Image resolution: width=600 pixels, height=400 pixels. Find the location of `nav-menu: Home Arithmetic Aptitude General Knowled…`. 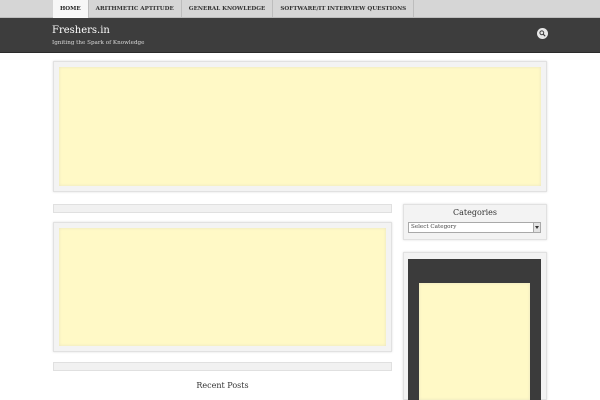

nav-menu: Home Arithmetic Aptitude General Knowled… is located at coordinates (234, 9).